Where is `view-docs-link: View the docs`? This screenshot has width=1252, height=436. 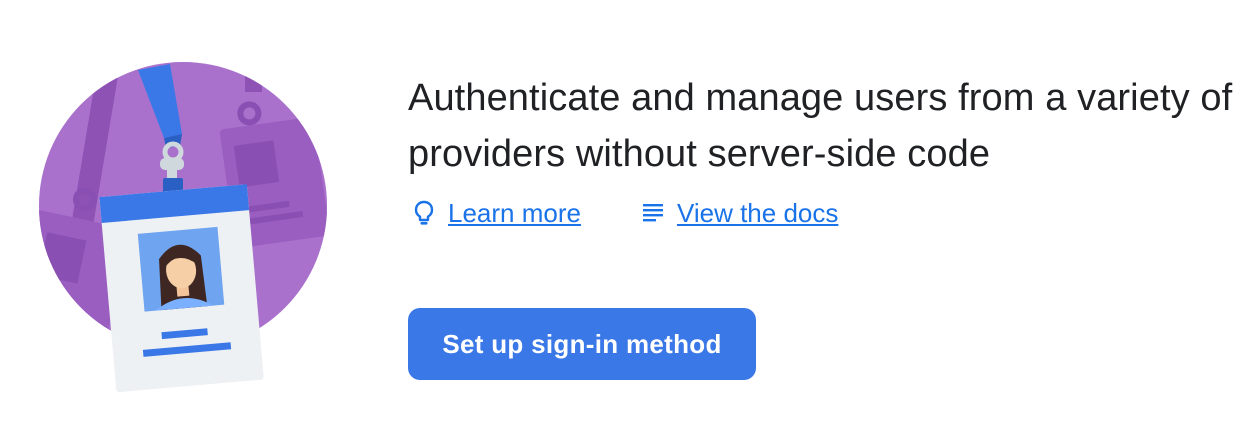
view-docs-link: View the docs is located at coordinates (738, 213).